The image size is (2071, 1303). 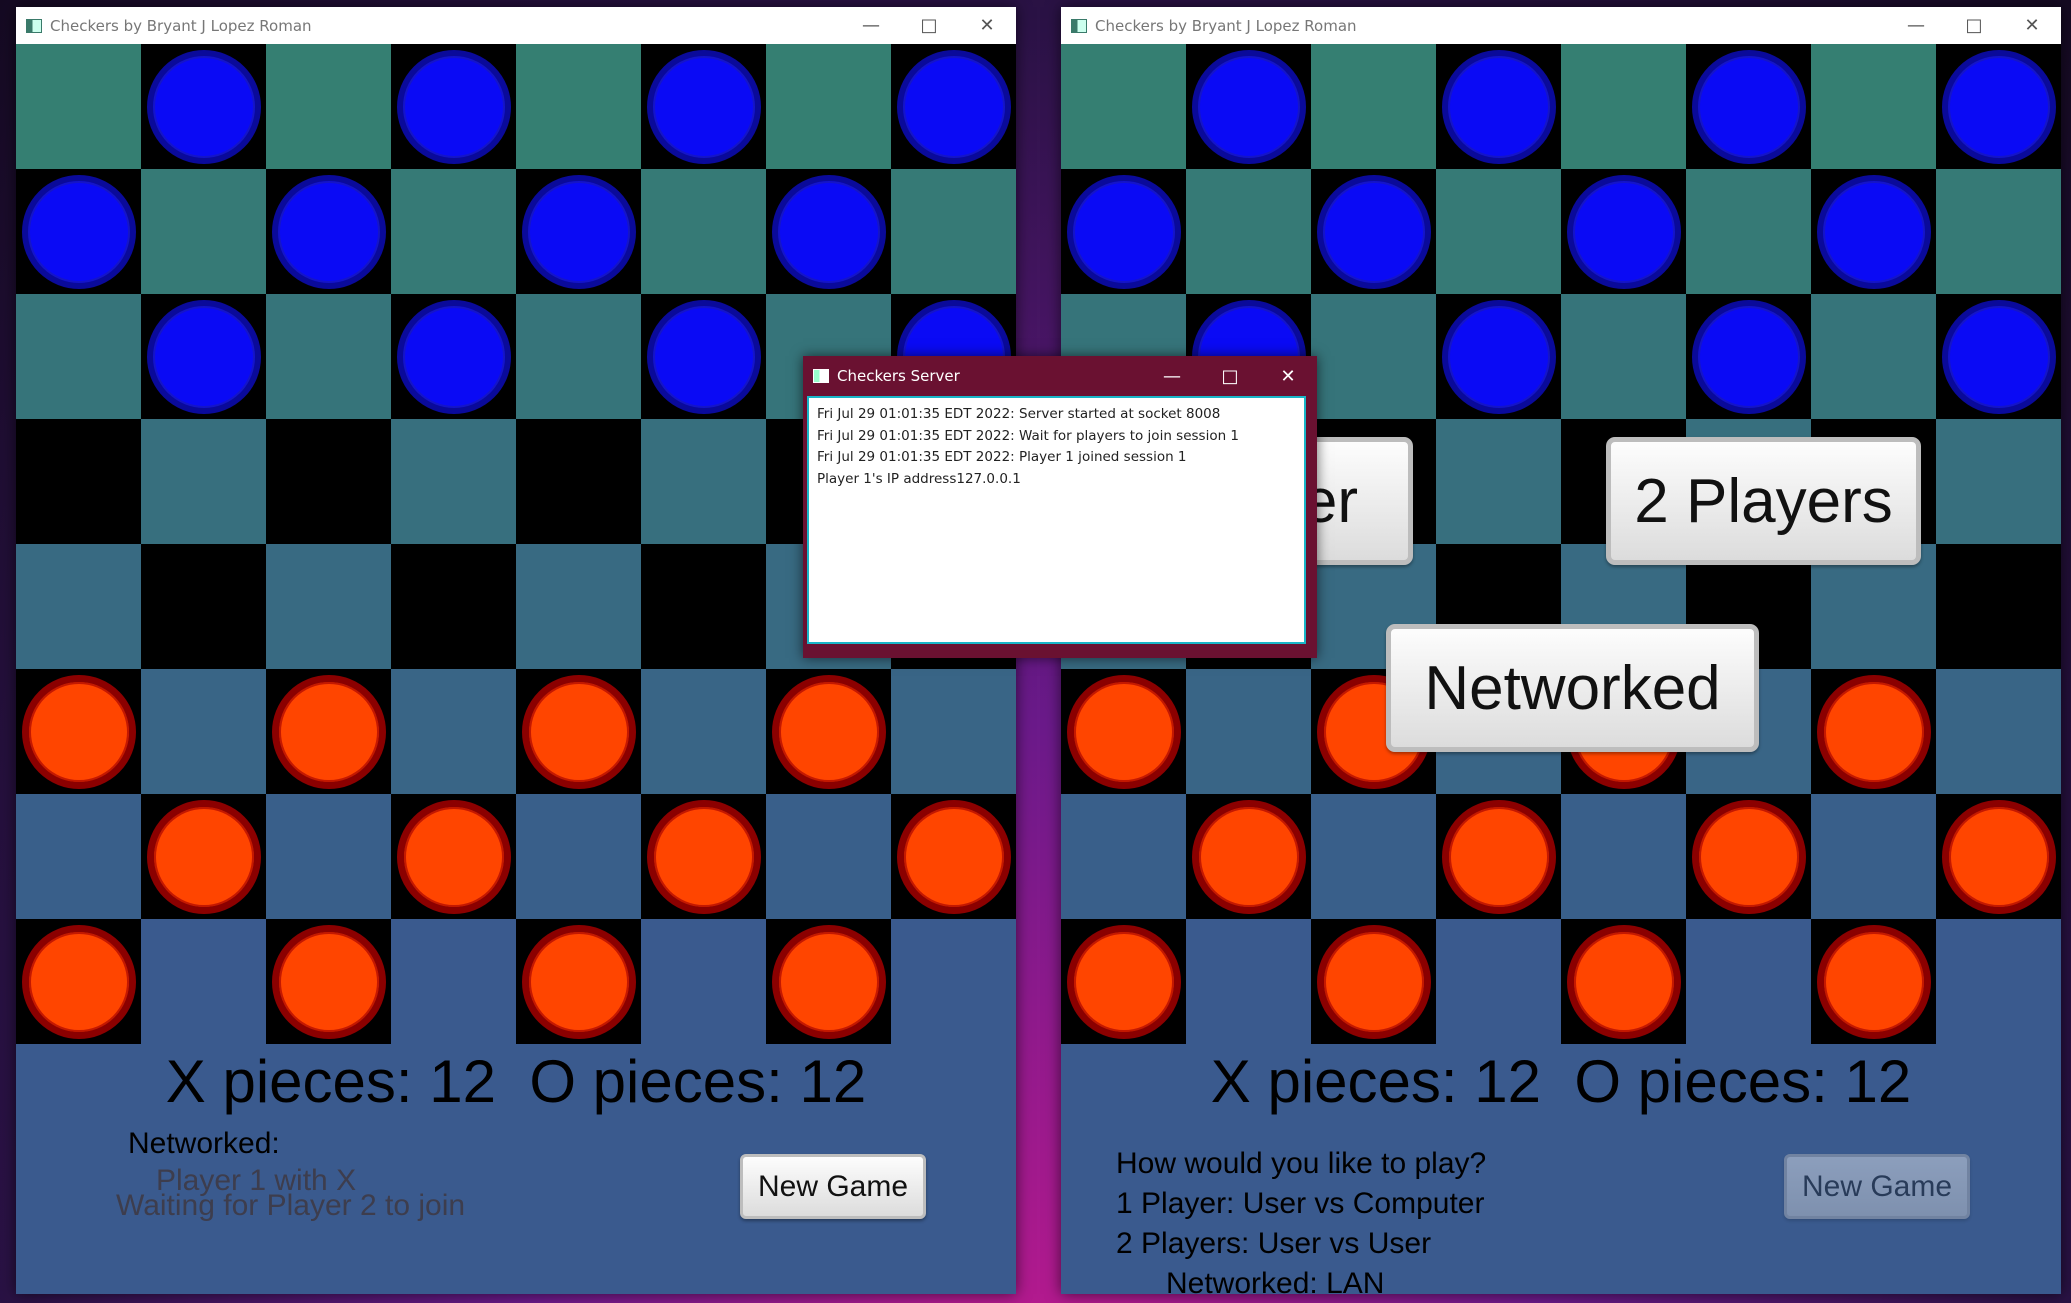 I want to click on networked-button: Networked, so click(x=1572, y=688).